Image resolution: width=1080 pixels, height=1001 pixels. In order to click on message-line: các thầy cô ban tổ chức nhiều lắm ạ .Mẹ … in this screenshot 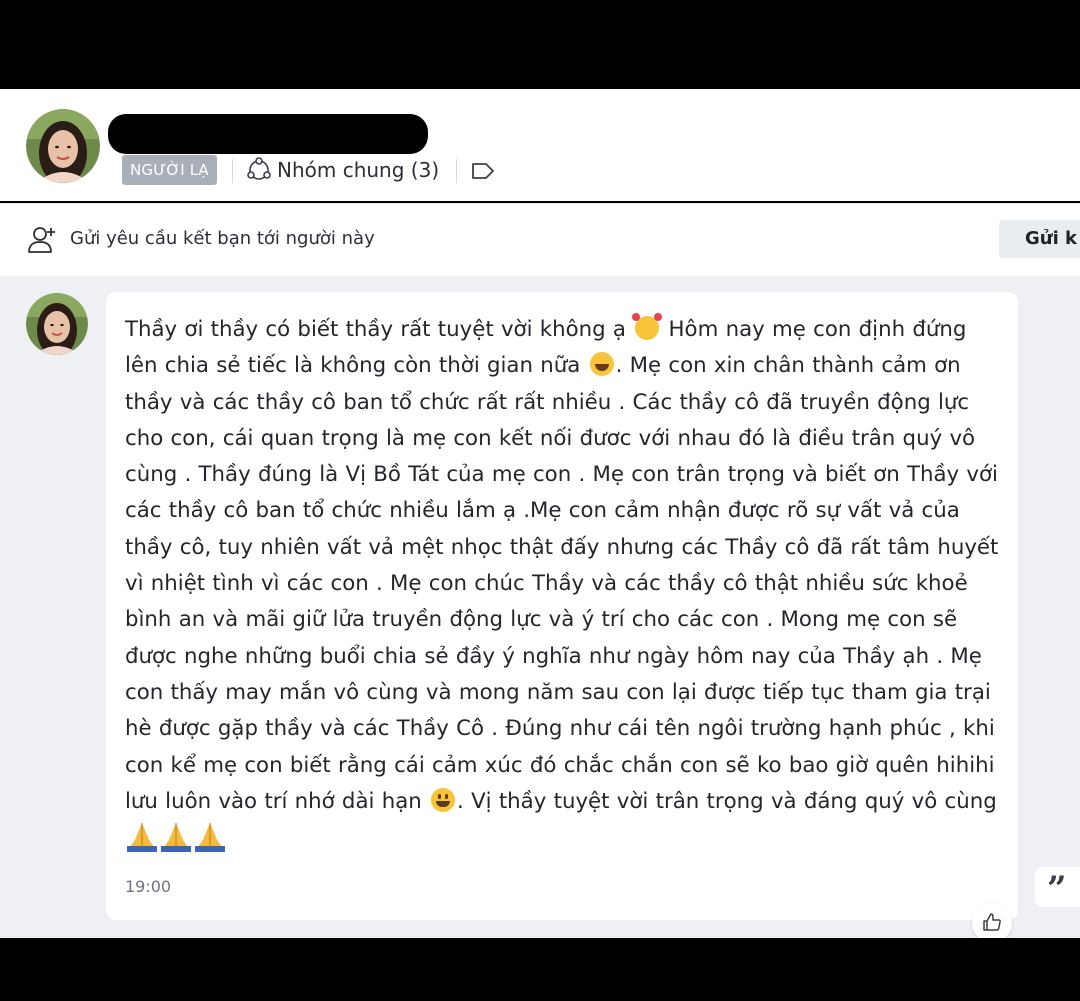, I will do `click(542, 511)`.